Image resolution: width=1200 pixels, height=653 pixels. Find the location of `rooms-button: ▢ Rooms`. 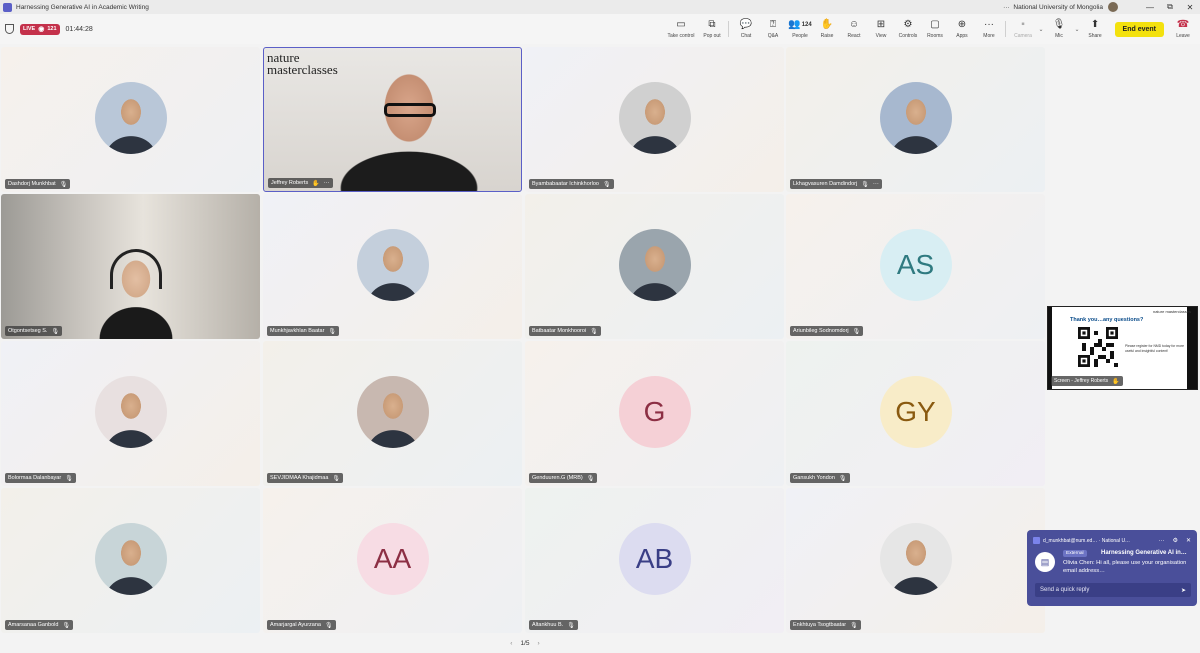

rooms-button: ▢ Rooms is located at coordinates (935, 29).